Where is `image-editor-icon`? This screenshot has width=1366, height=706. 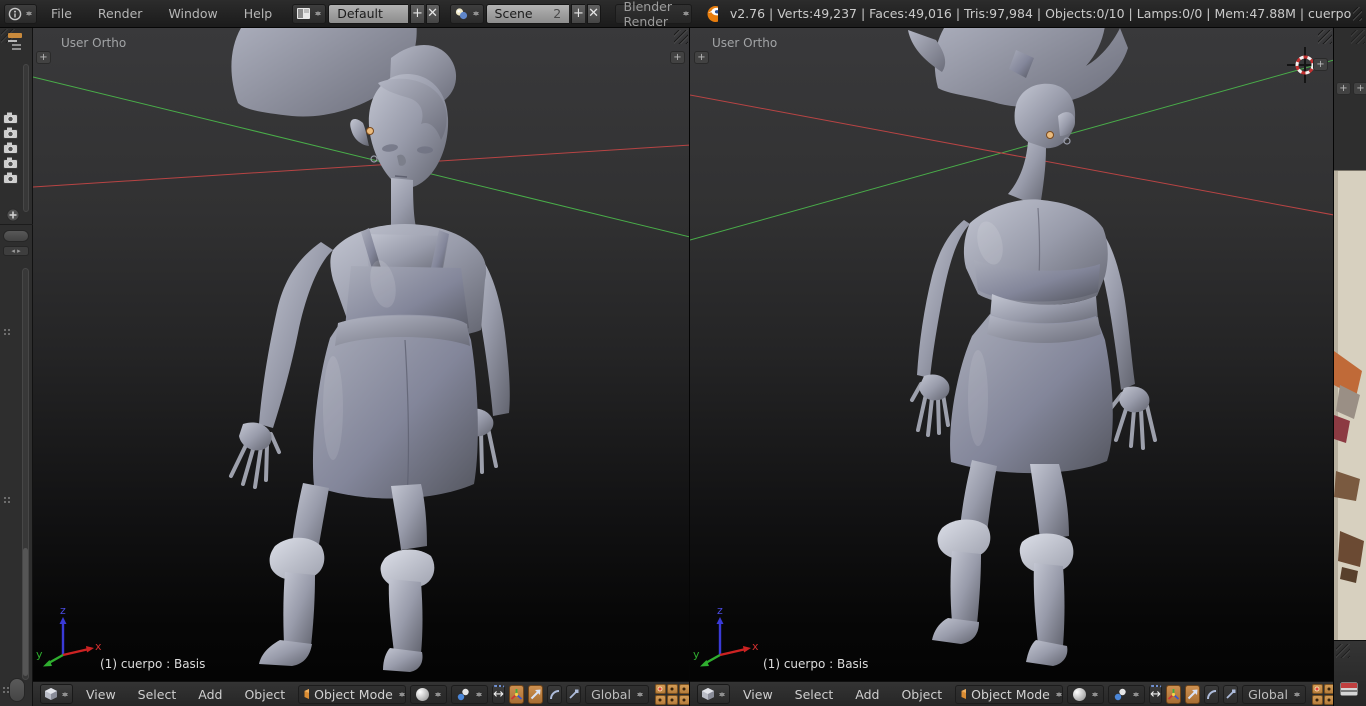
image-editor-icon is located at coordinates (1349, 689).